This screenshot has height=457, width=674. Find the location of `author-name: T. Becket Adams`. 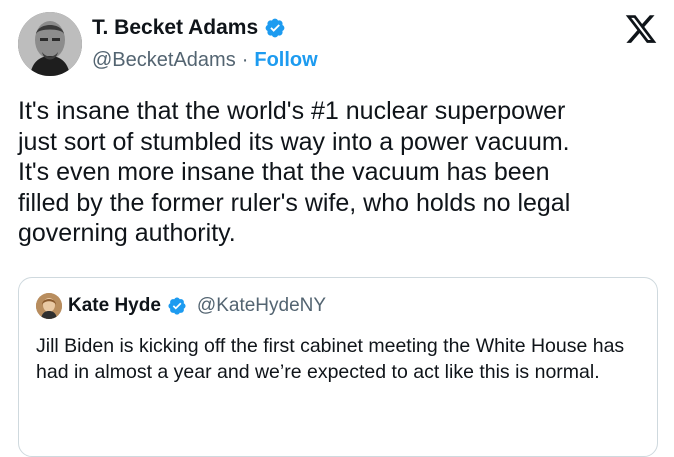

author-name: T. Becket Adams is located at coordinates (175, 28).